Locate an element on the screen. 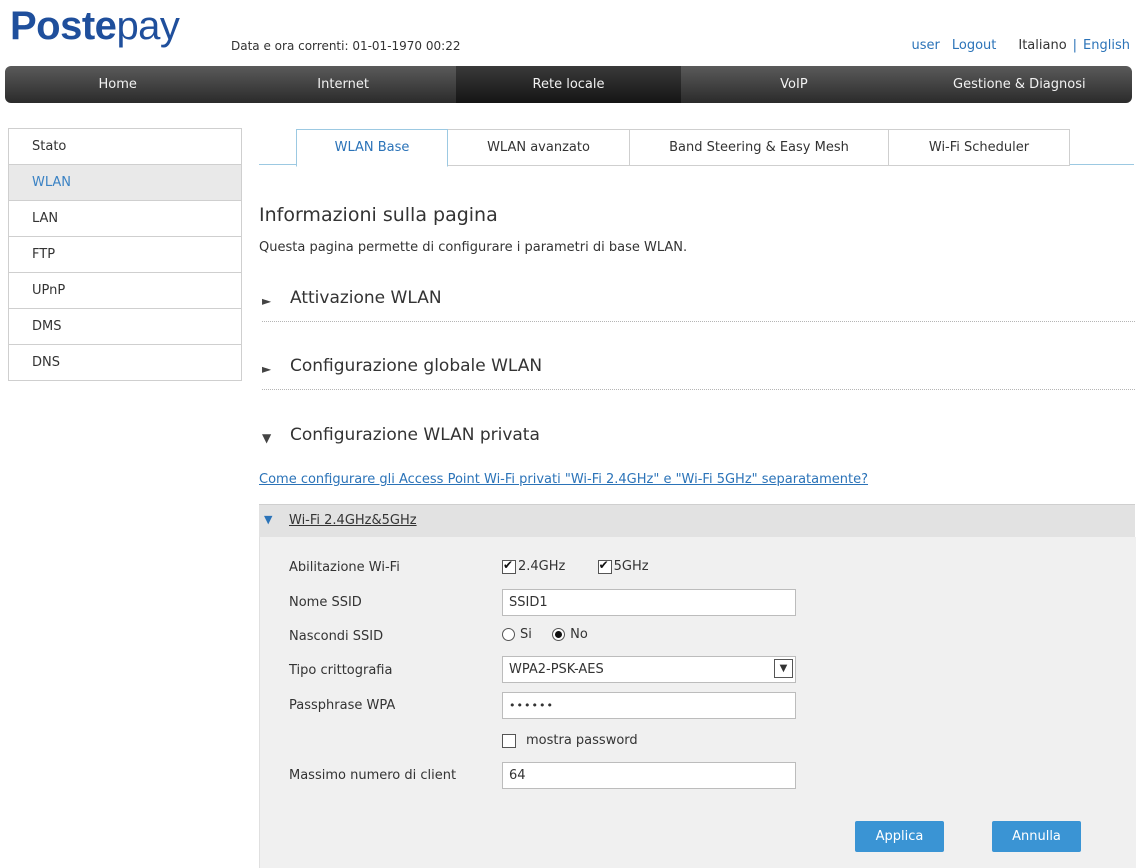 The image size is (1136, 868). apply-button: Applica is located at coordinates (899, 836).